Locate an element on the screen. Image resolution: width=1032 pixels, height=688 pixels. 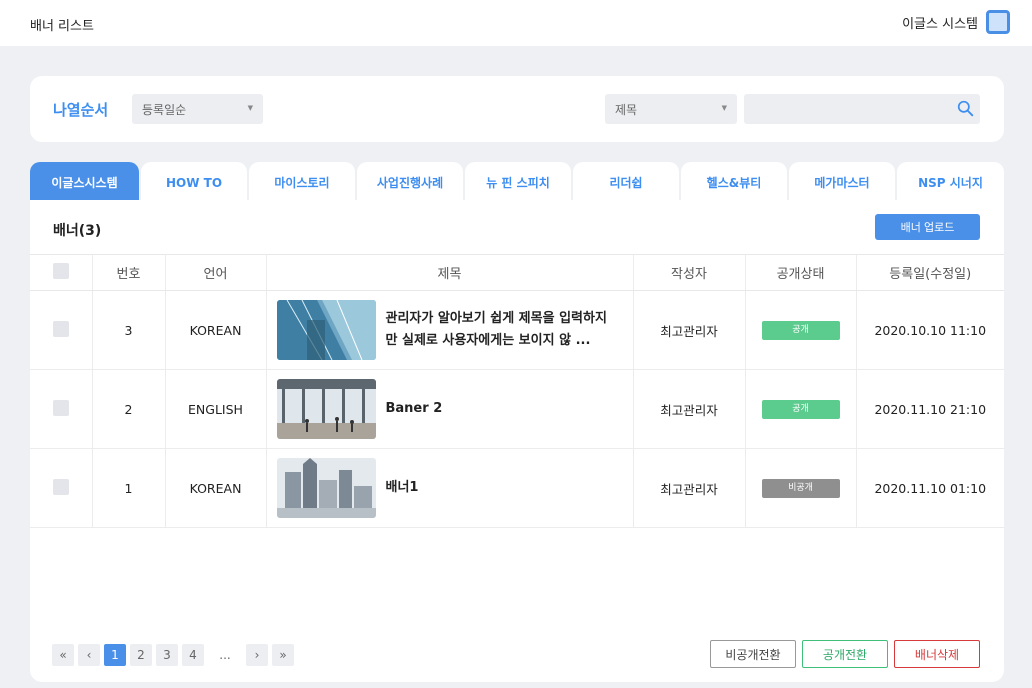
column-header: 등록일(수정일) is located at coordinates (930, 272).